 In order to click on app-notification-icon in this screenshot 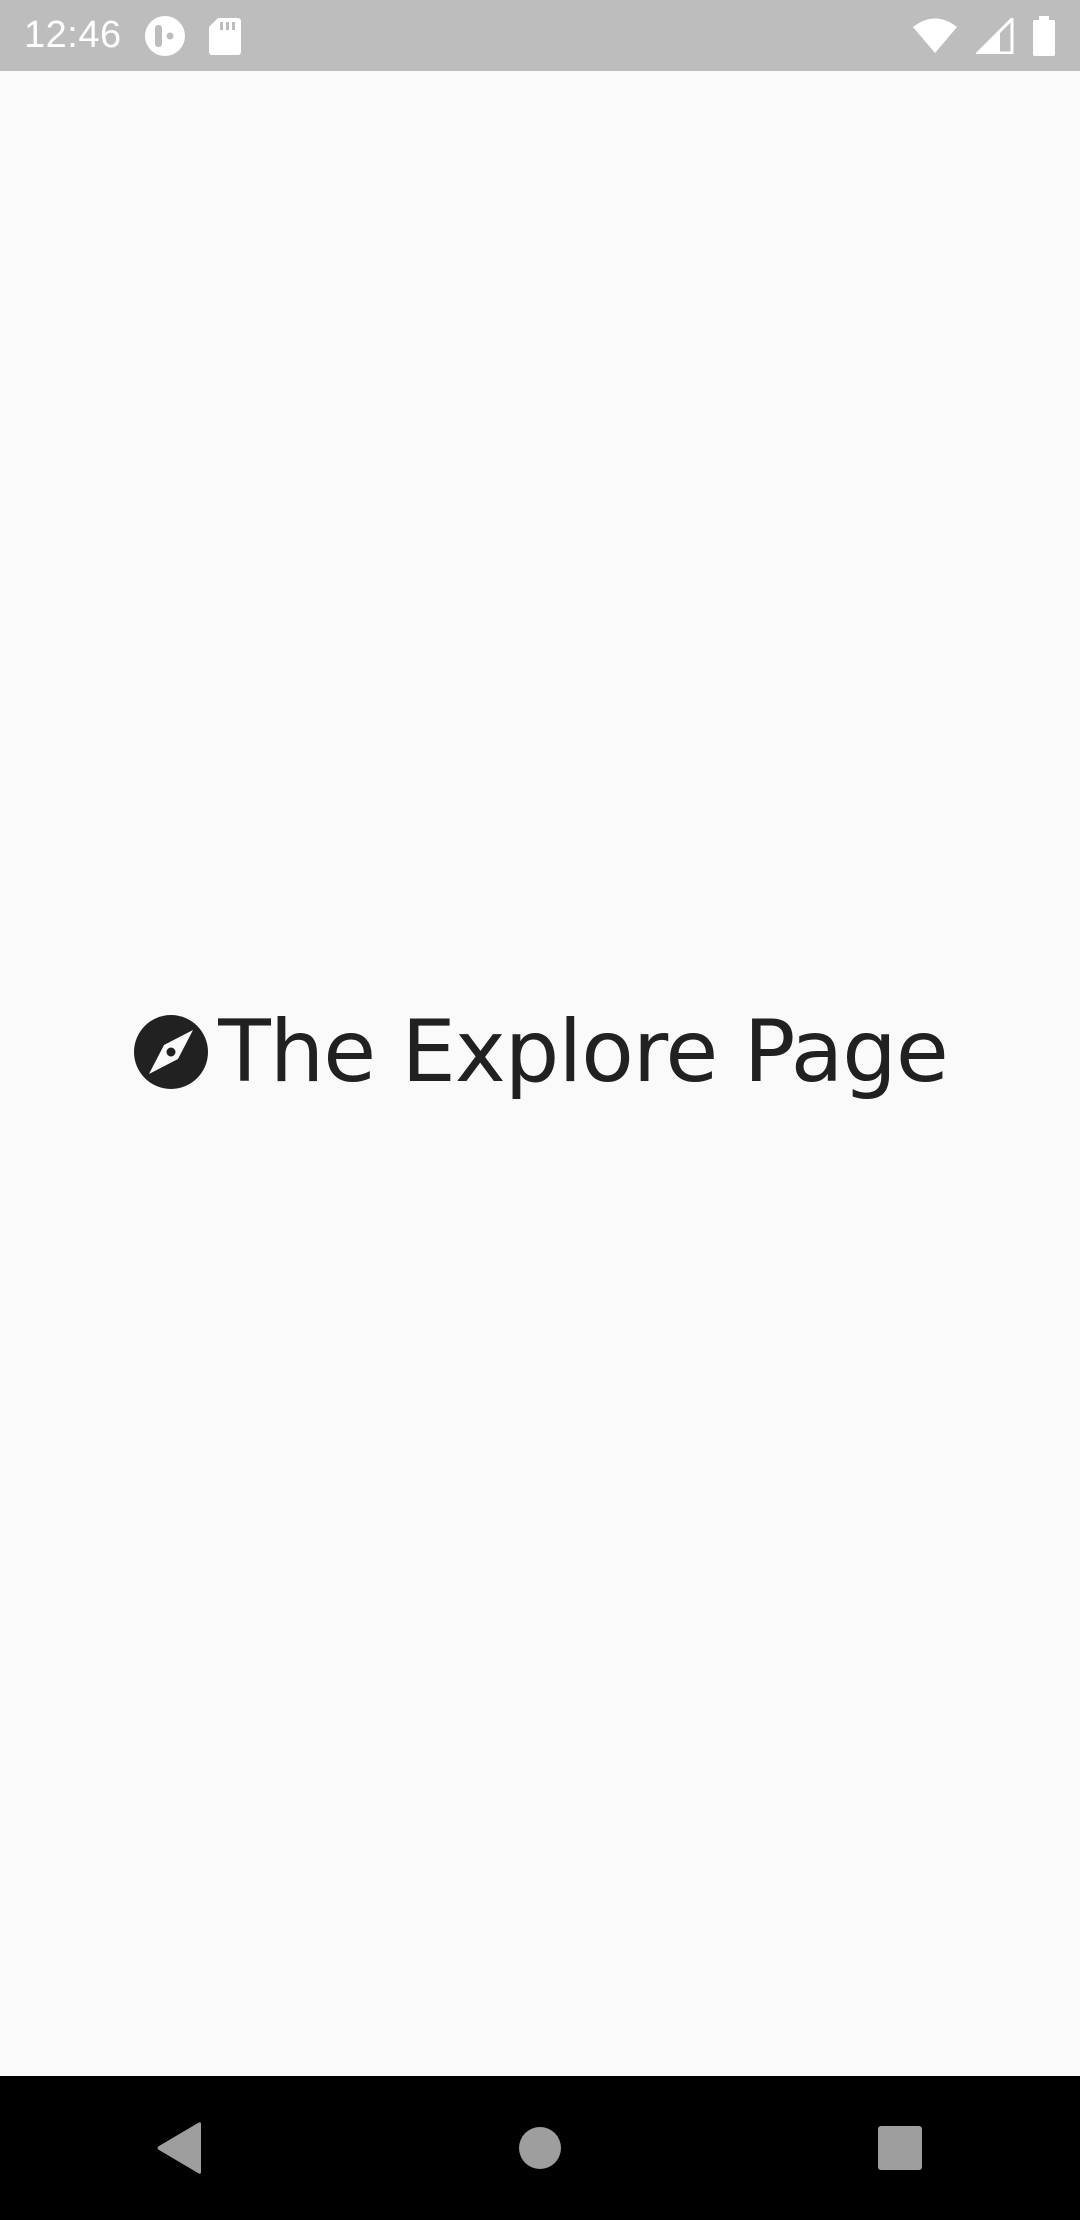, I will do `click(164, 35)`.